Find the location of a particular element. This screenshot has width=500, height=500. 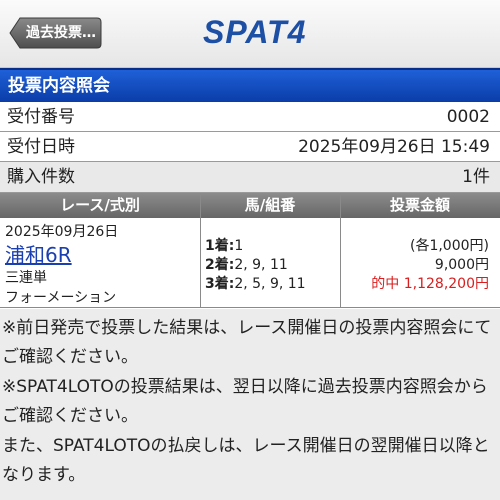

header-bet-amount: 投票金額 is located at coordinates (419, 205).